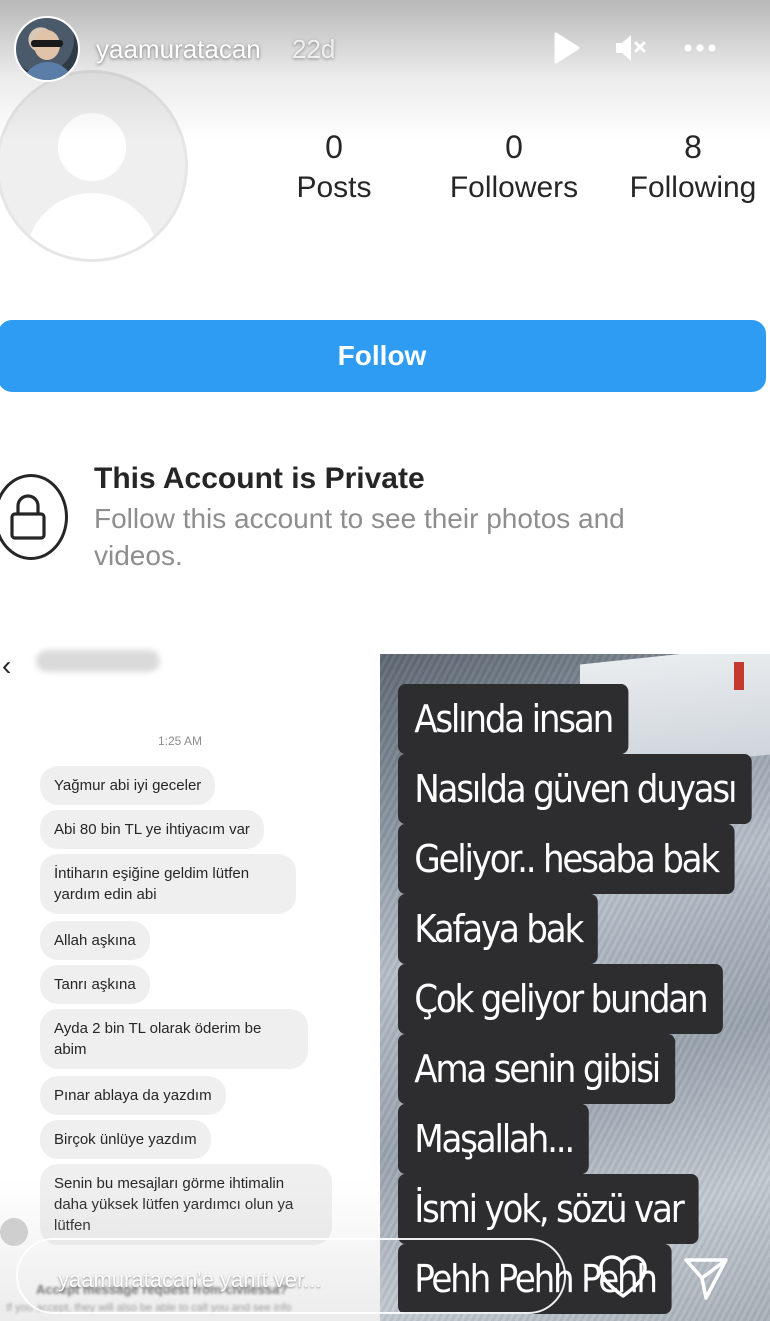  I want to click on chat-message: Allah aşkına, so click(95, 940).